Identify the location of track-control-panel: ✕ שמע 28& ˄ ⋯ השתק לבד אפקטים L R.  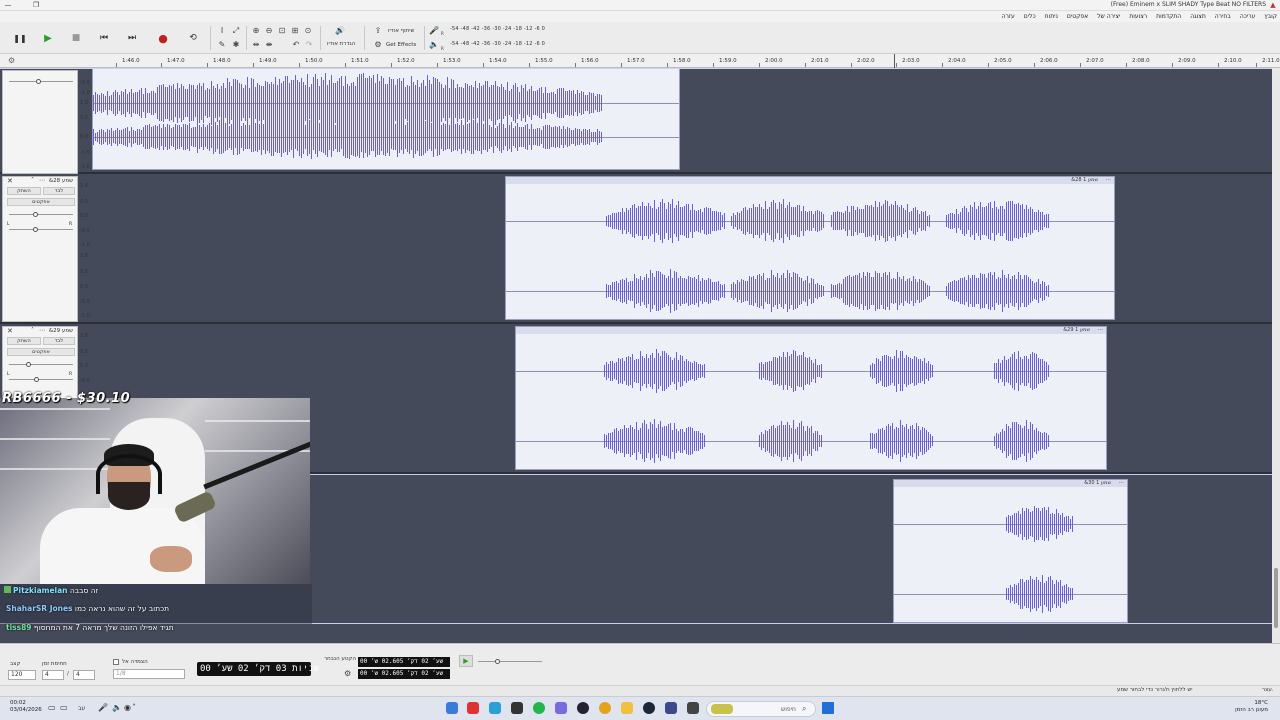
(40, 249).